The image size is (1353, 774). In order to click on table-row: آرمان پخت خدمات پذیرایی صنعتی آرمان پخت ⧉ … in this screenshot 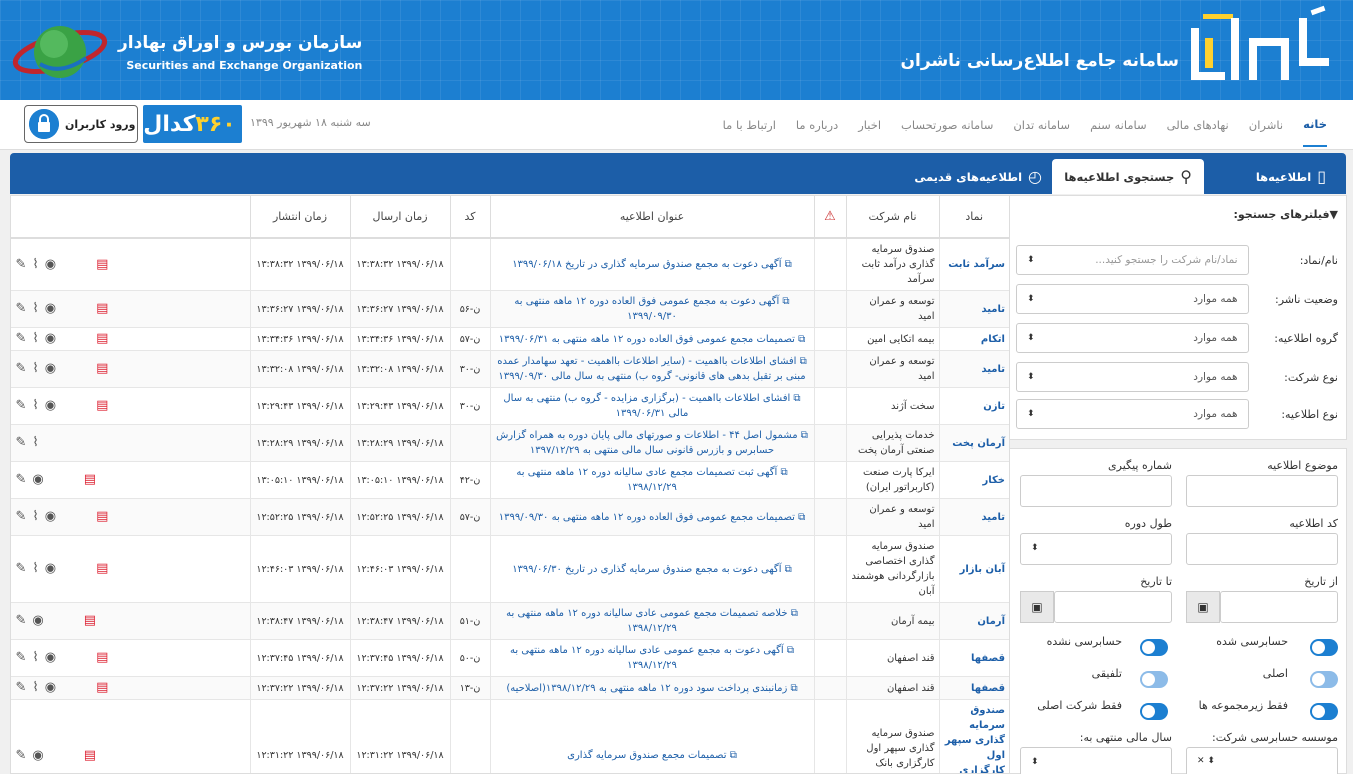, I will do `click(510, 443)`.